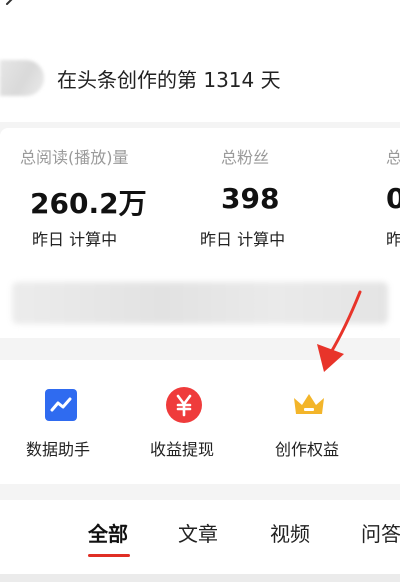  What do you see at coordinates (393, 157) in the screenshot?
I see `stat-label: 总` at bounding box center [393, 157].